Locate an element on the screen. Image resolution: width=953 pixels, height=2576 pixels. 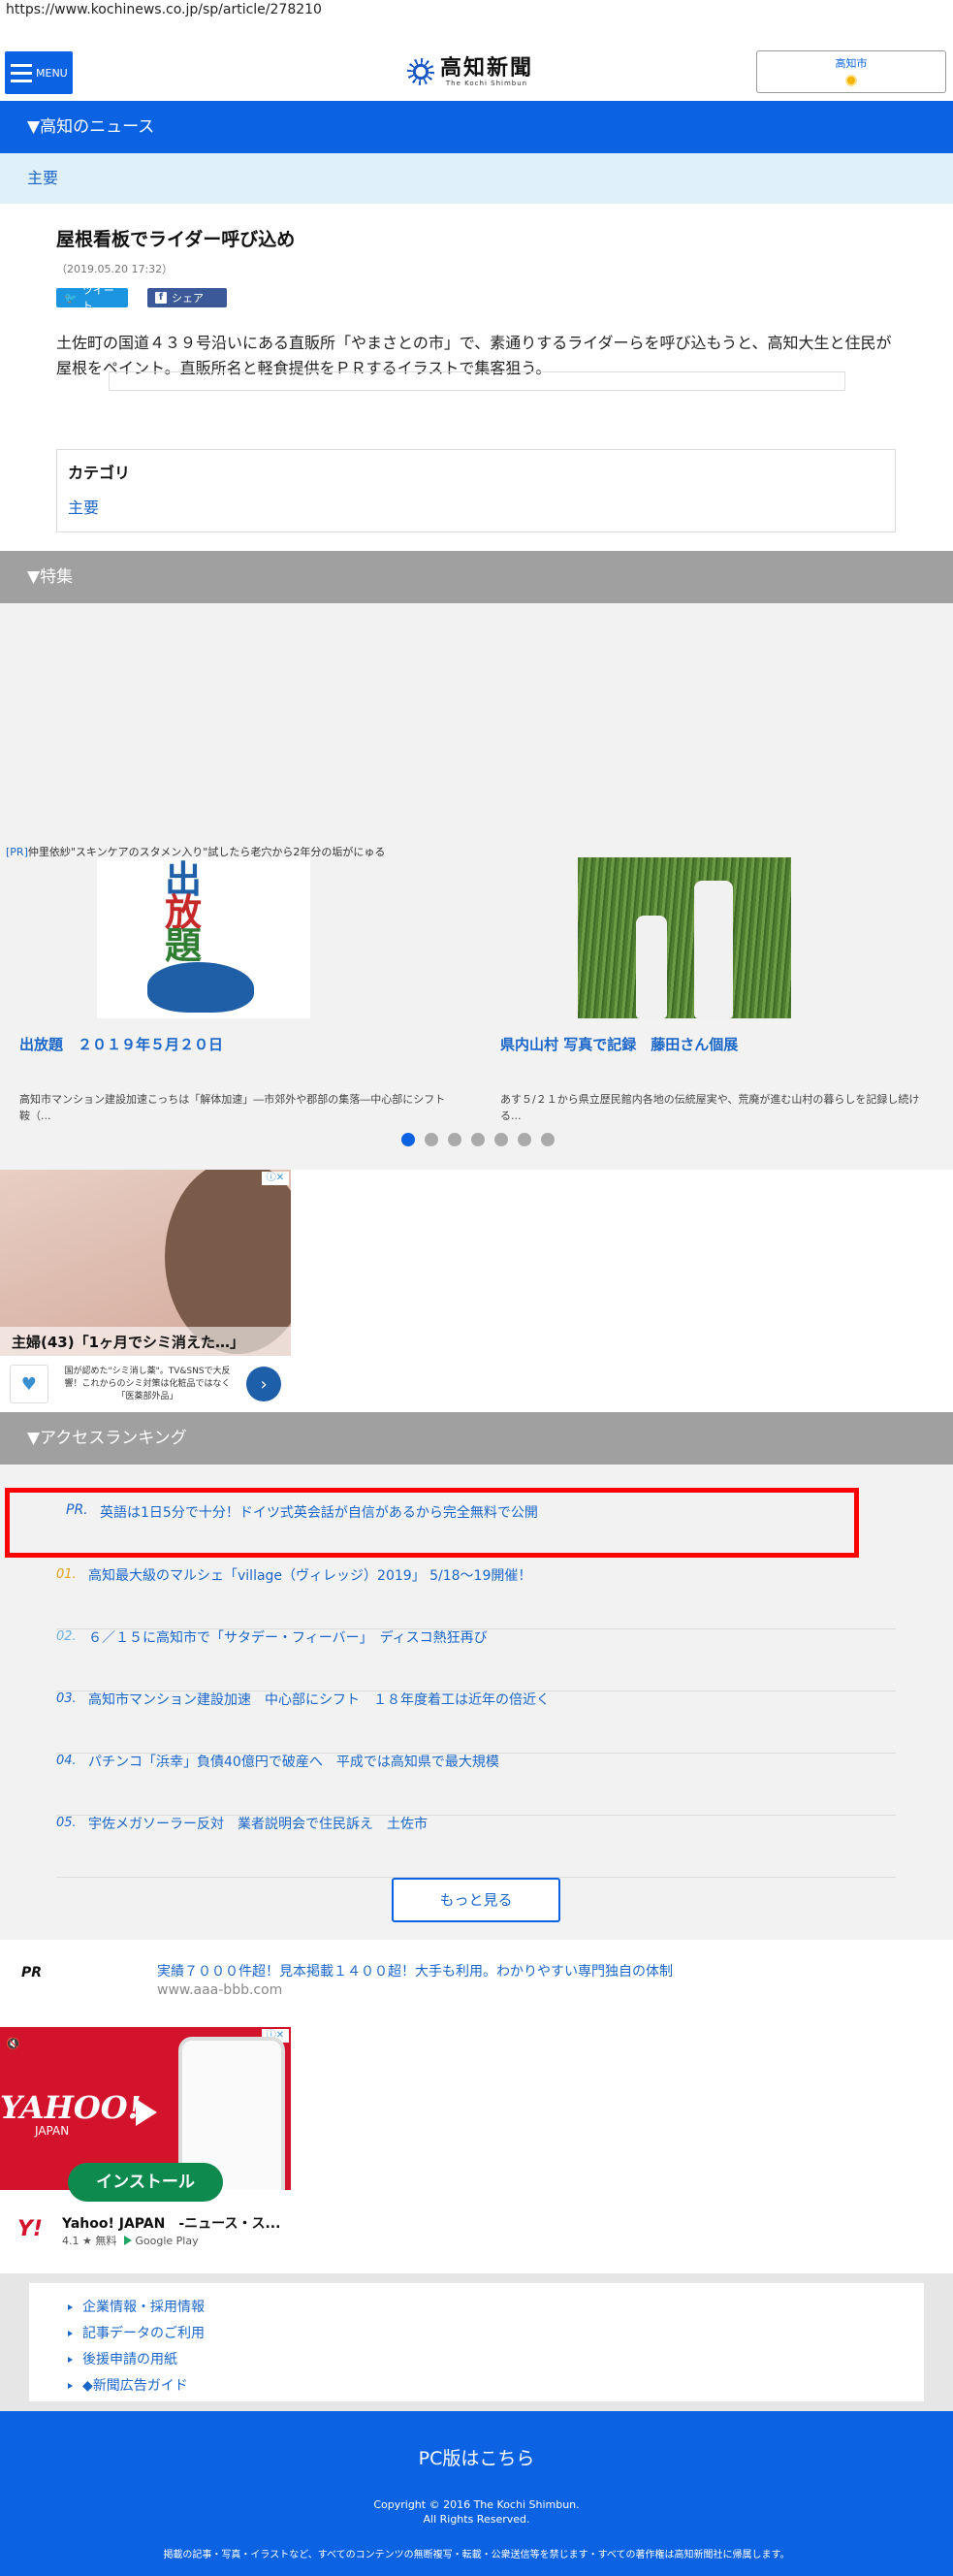
feature-title: 出放題 ２０１９年５月２０日 is located at coordinates (122, 1044).